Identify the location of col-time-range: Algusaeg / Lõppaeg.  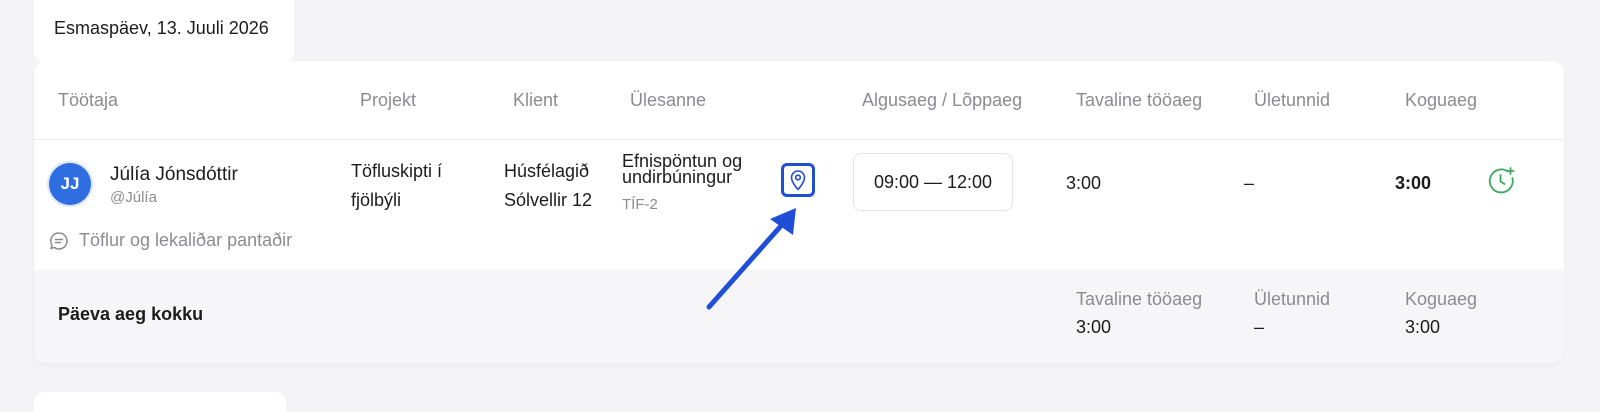
(942, 100).